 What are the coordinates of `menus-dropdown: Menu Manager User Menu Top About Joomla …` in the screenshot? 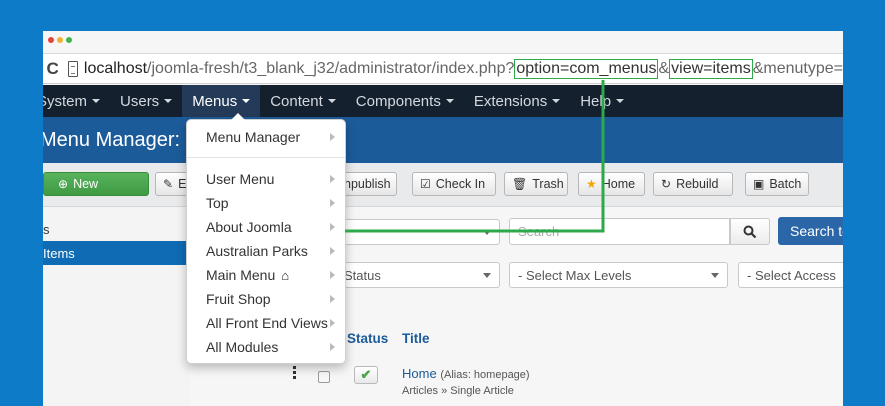 It's located at (266, 238).